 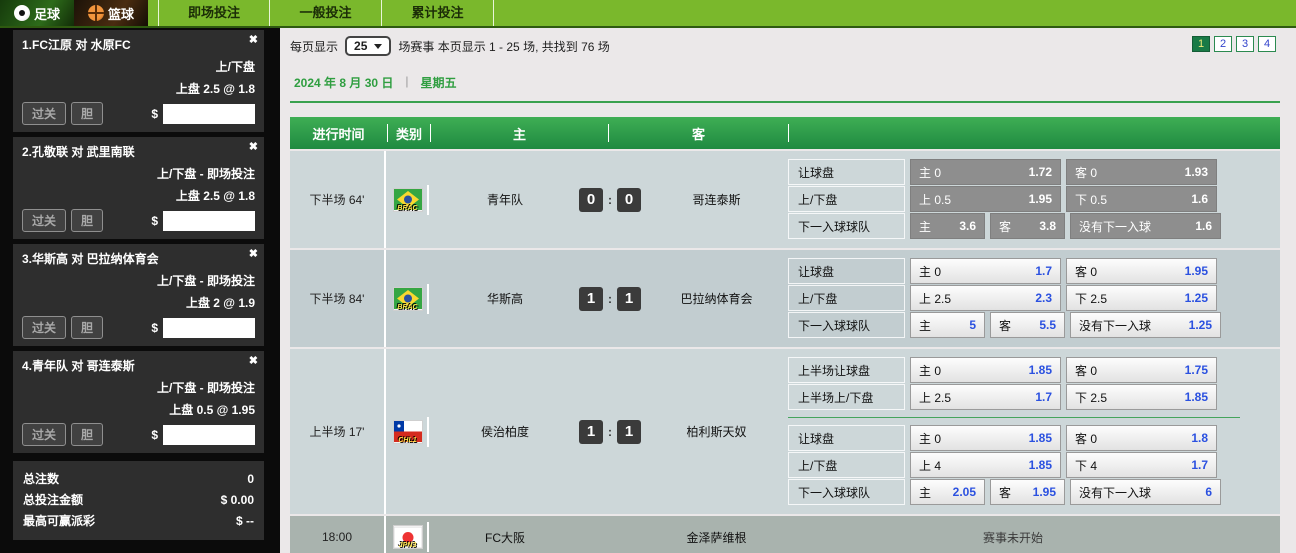 What do you see at coordinates (1027, 226) in the screenshot?
I see `odds-cell: 客 3.8` at bounding box center [1027, 226].